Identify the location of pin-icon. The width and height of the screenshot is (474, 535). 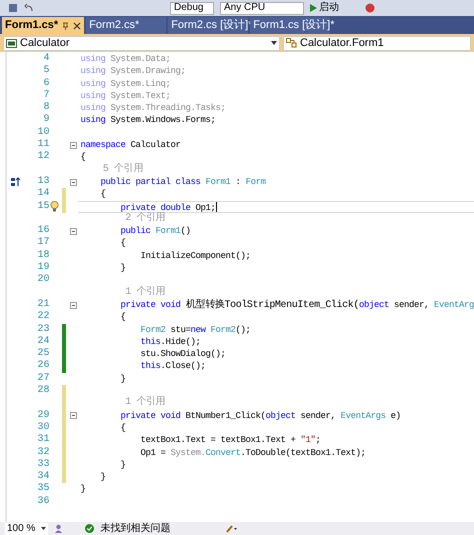
(66, 26).